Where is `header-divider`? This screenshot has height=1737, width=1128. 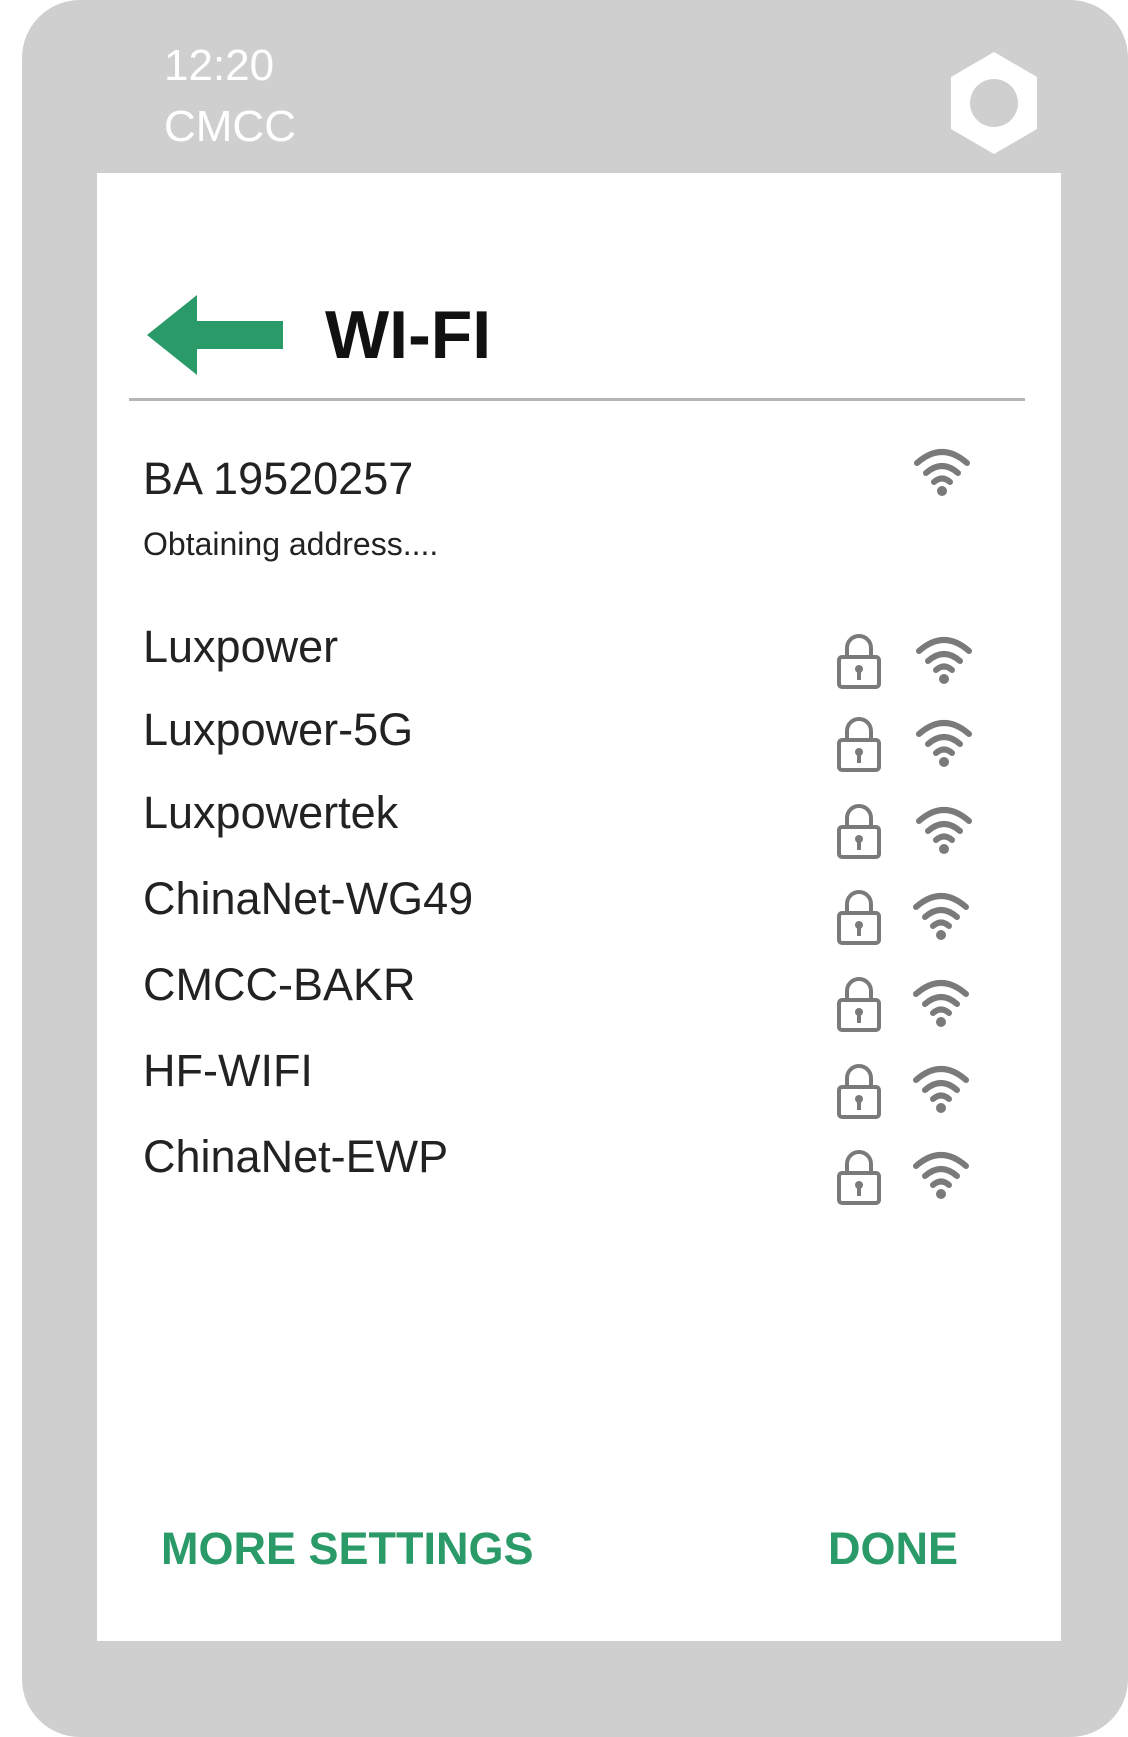
header-divider is located at coordinates (577, 399).